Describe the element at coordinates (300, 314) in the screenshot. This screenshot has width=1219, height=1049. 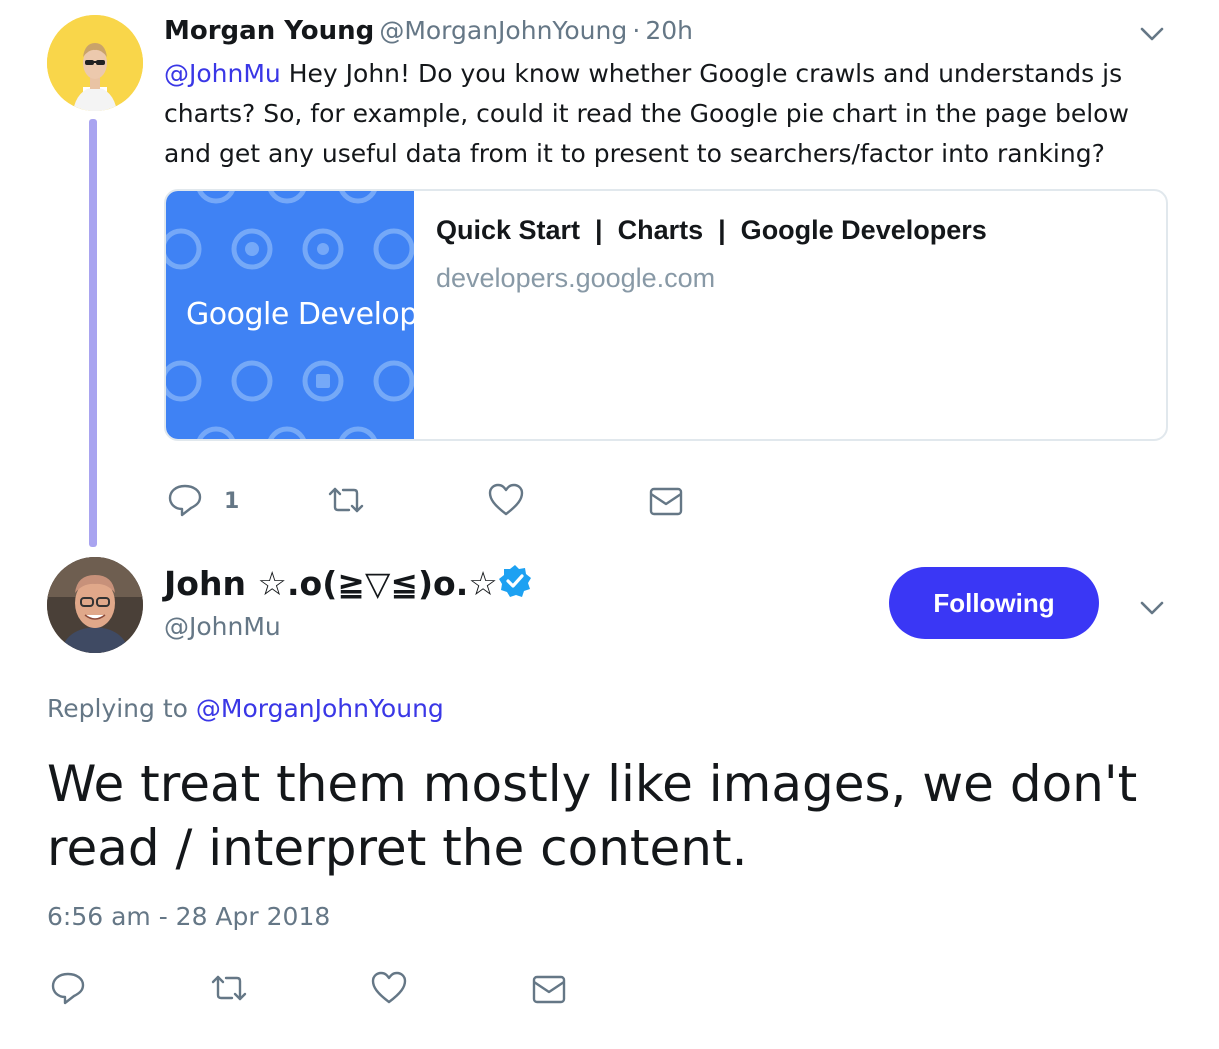
I see `card-image-text: Google Develop` at that location.